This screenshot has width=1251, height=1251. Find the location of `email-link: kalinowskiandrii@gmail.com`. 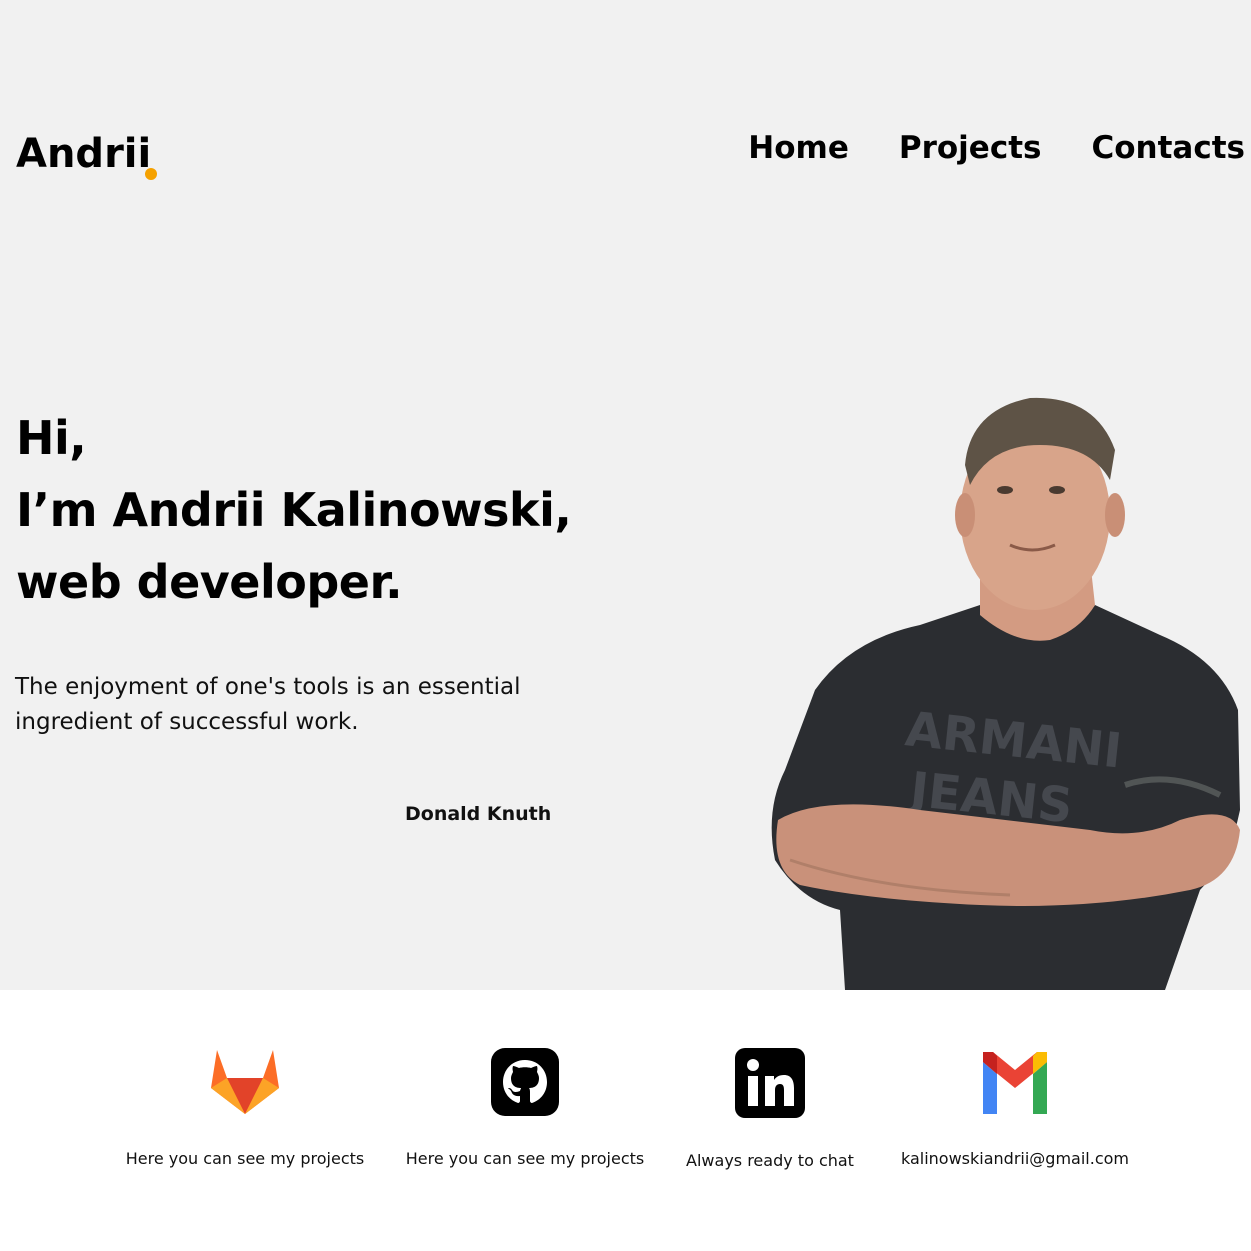

email-link: kalinowskiandrii@gmail.com is located at coordinates (1015, 1109).